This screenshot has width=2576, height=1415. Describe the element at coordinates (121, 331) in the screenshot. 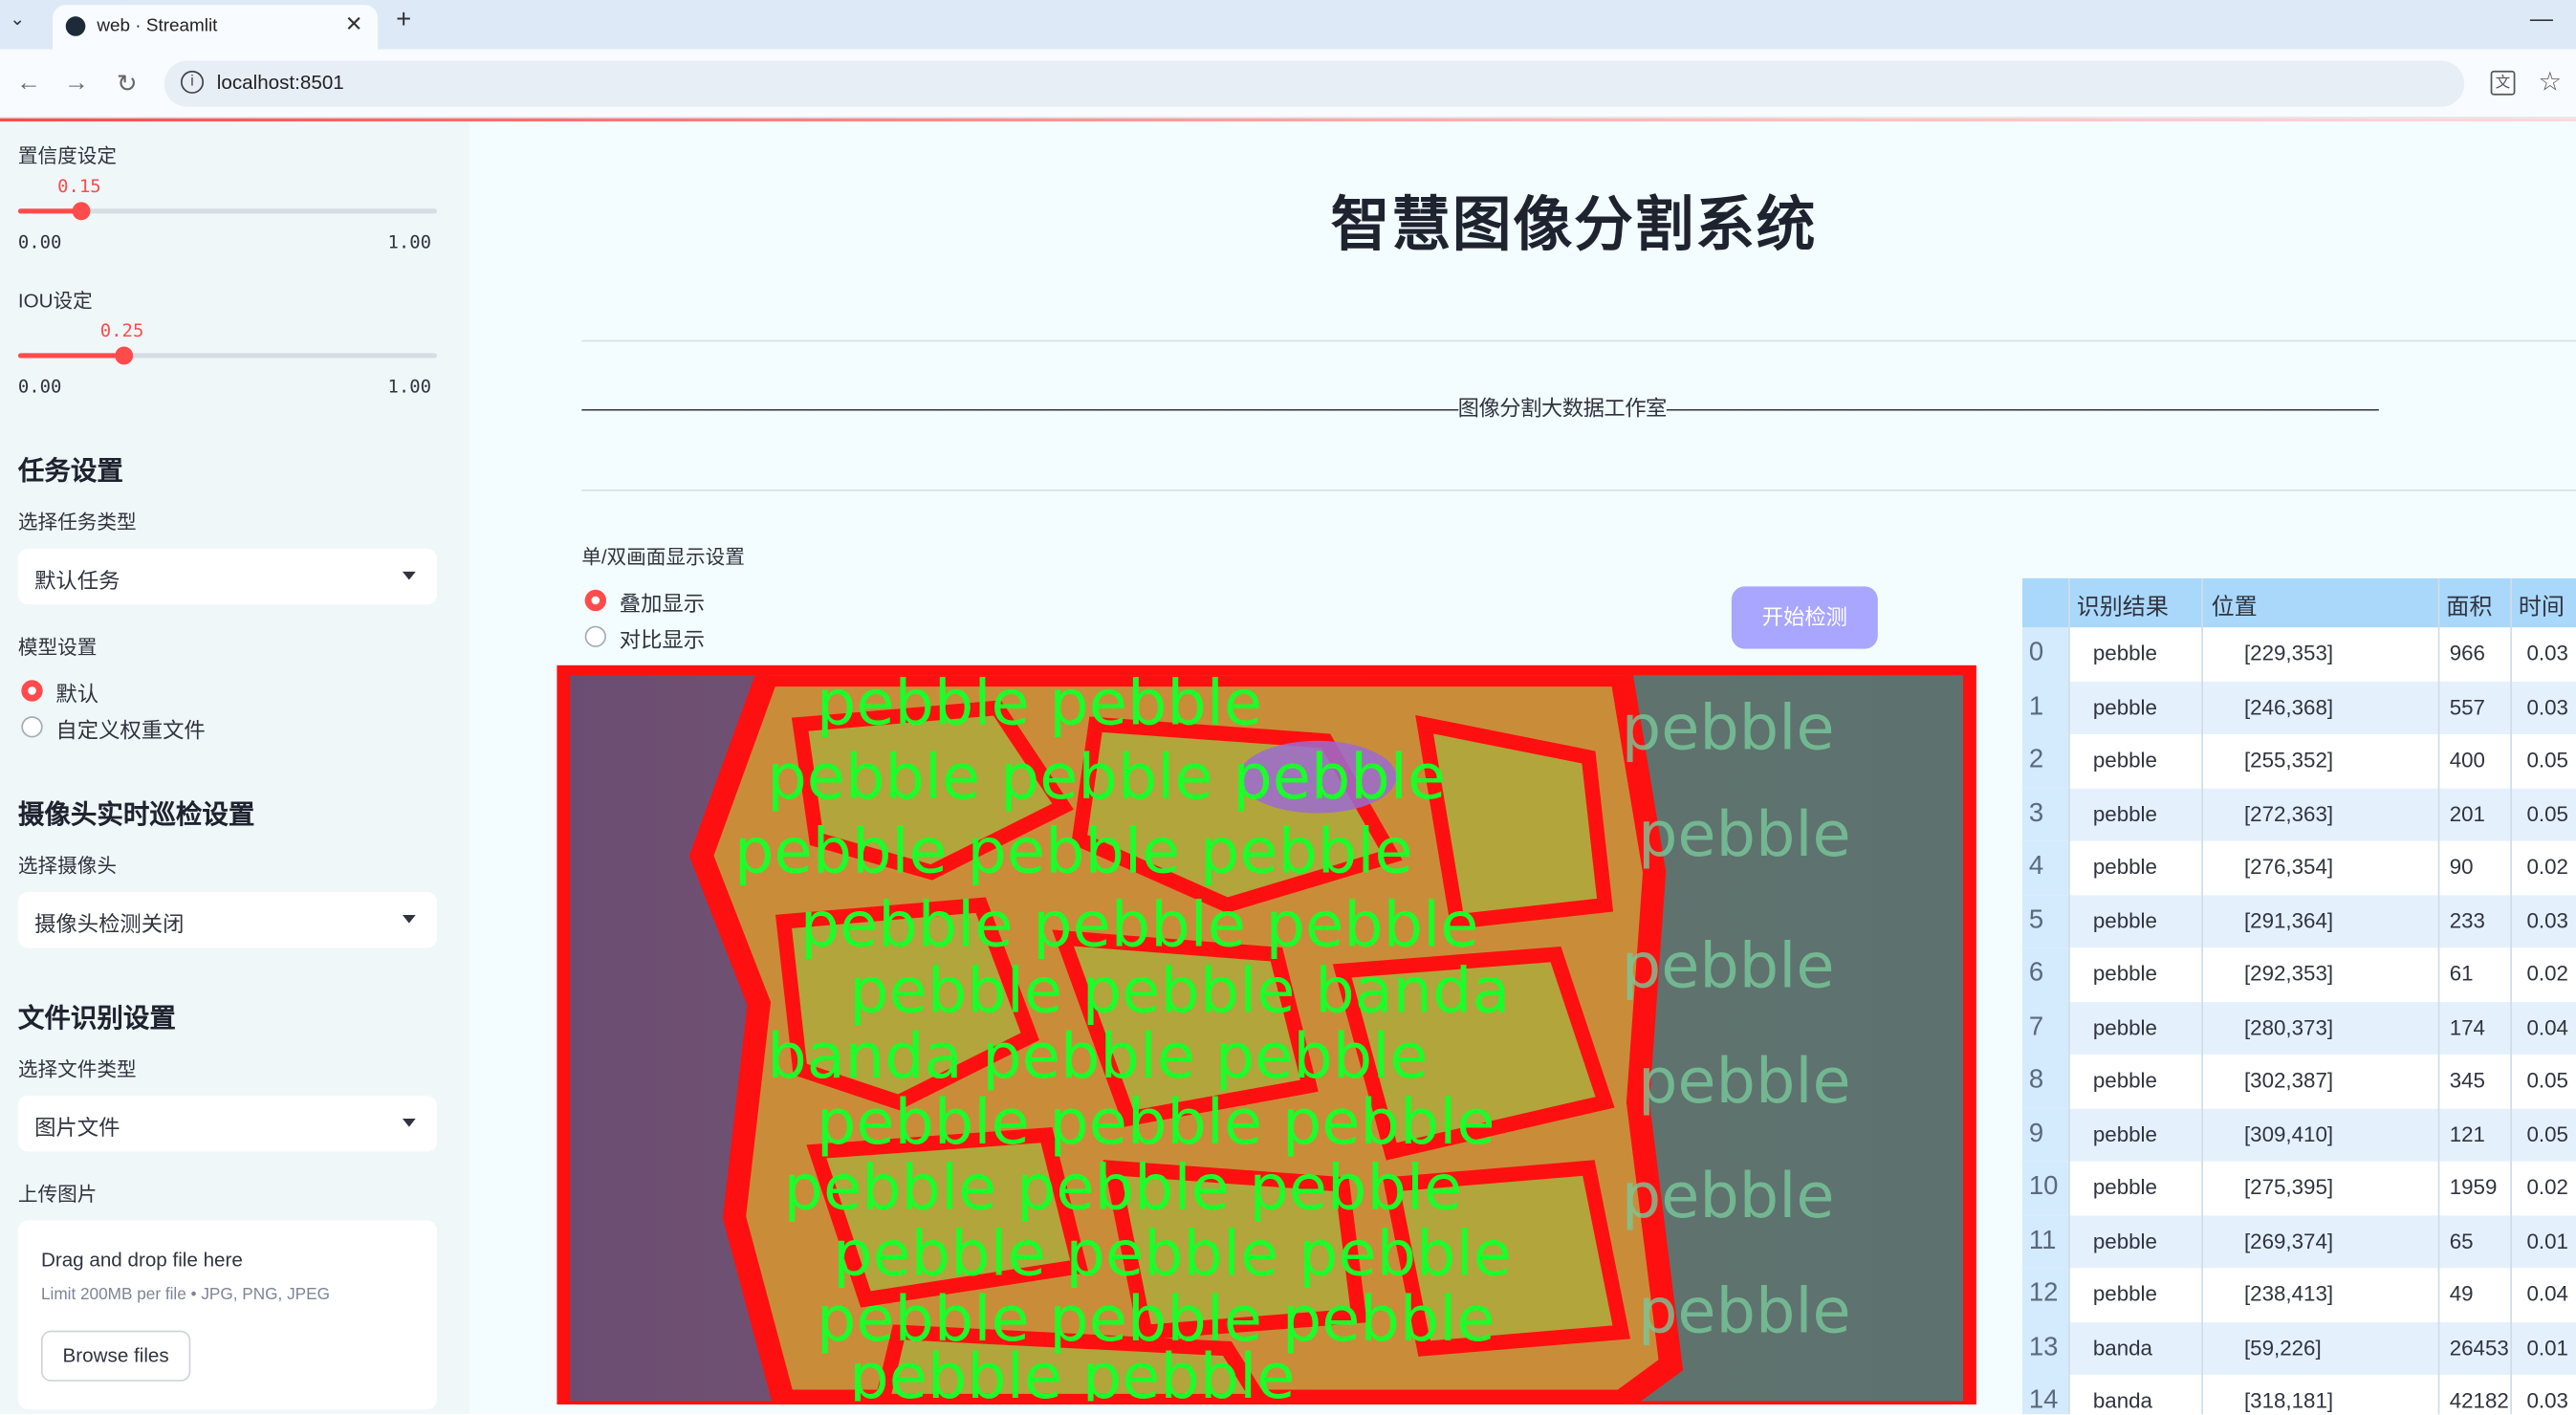

I see `iou-value: 0.25` at that location.